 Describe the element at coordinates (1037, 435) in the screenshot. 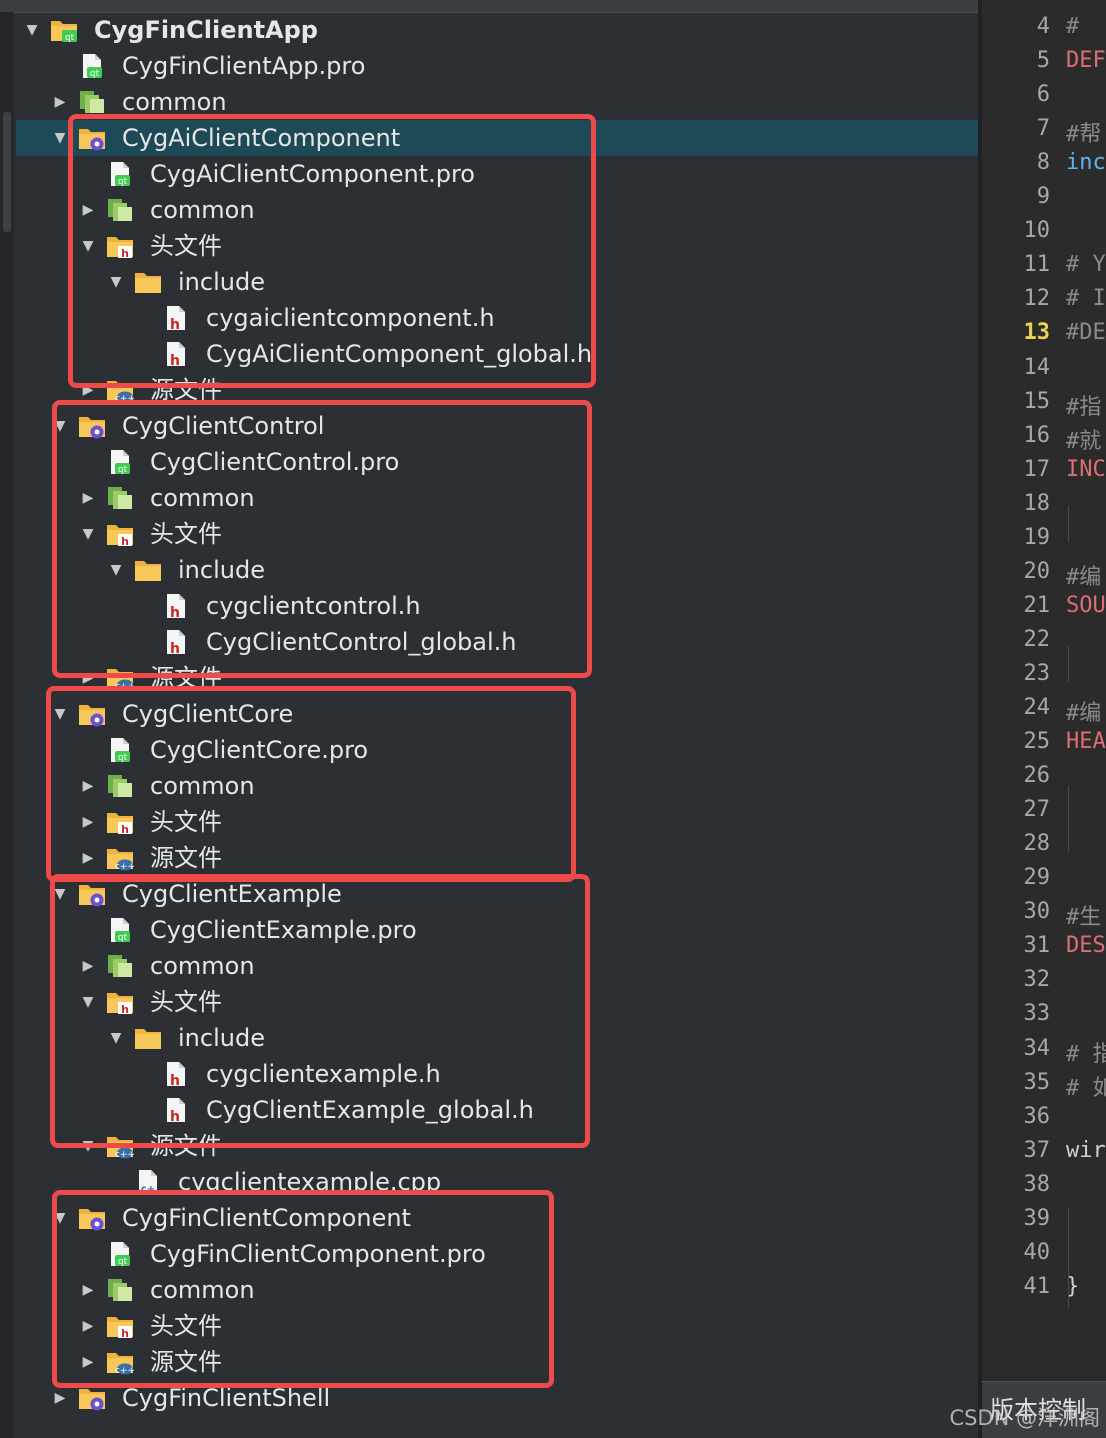

I see `line-number: 16` at that location.